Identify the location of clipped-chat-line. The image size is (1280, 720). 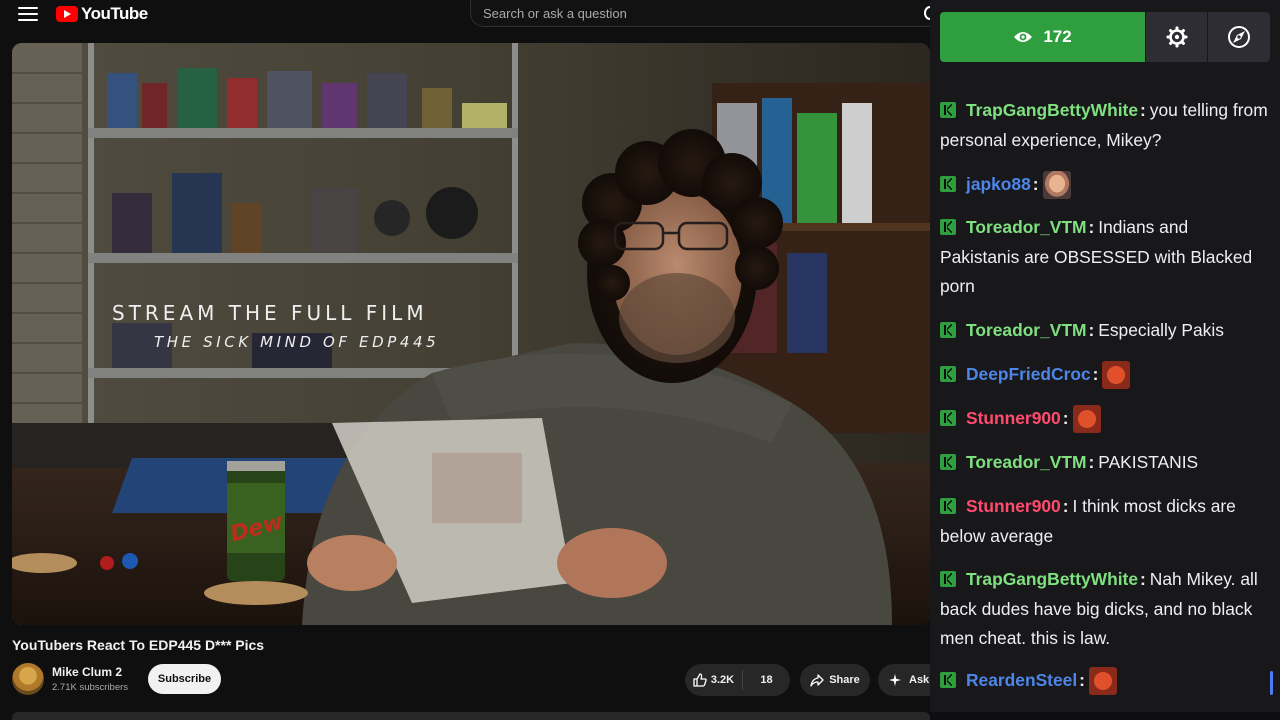
(1070, 66).